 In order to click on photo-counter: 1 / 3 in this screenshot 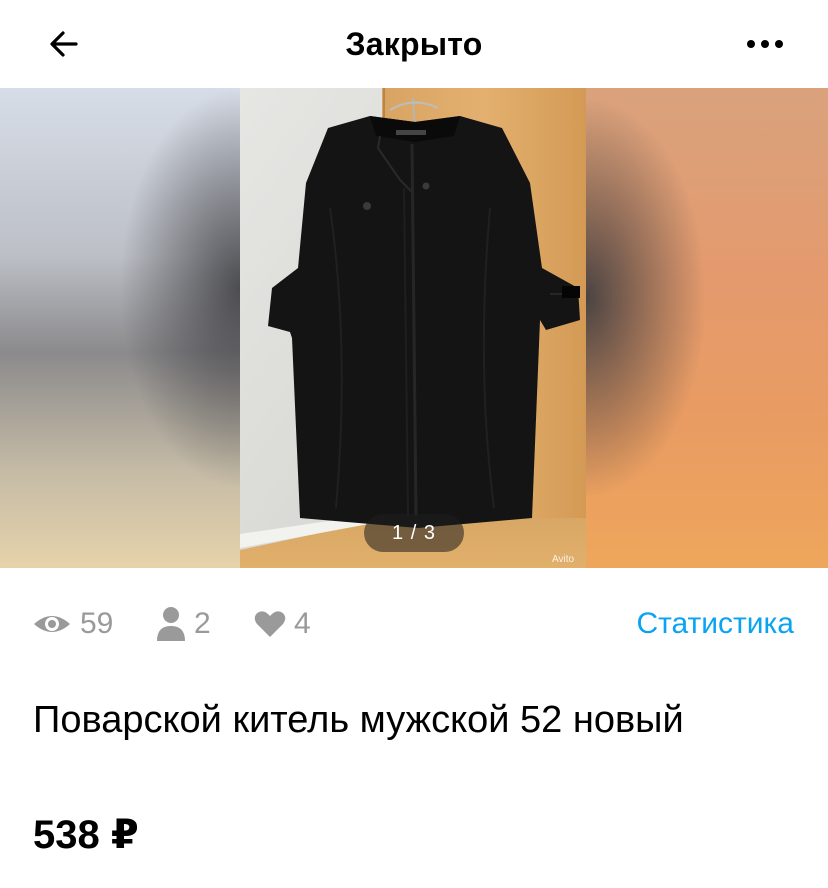, I will do `click(414, 533)`.